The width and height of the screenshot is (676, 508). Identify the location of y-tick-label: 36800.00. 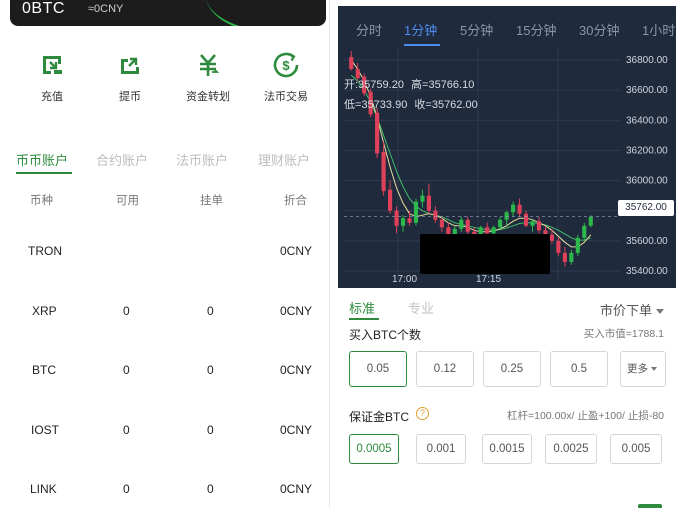
(647, 60).